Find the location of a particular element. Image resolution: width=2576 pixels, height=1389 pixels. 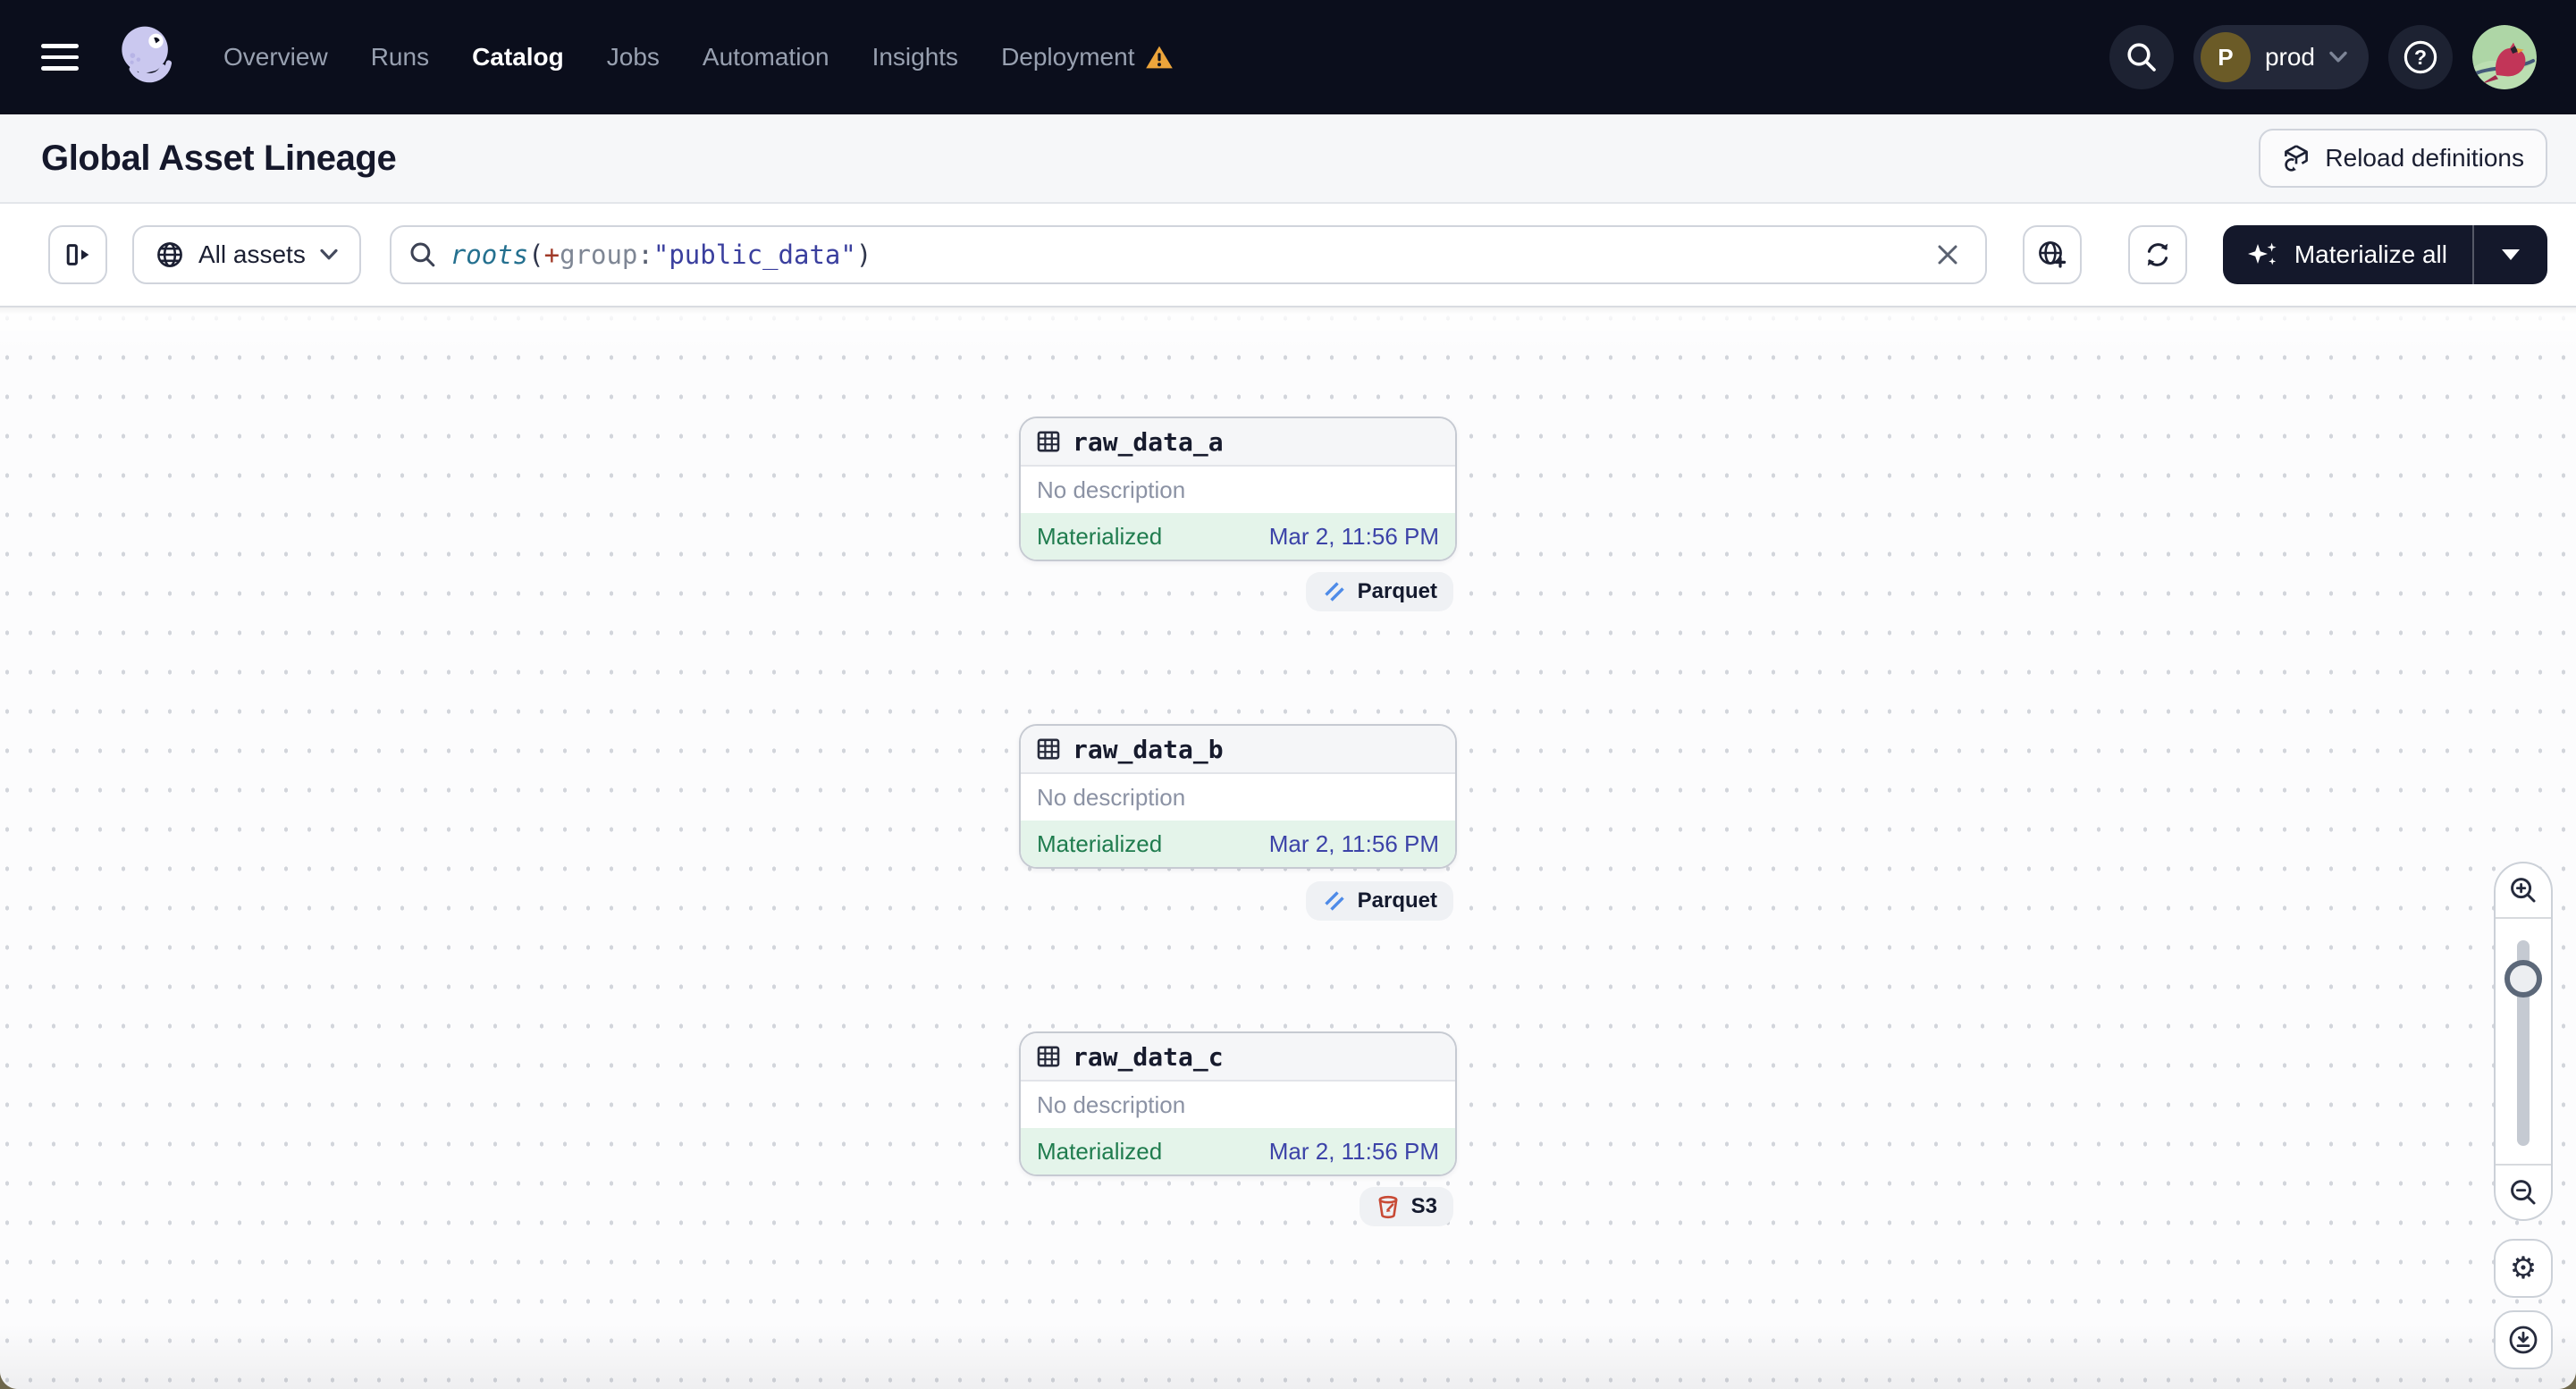

dagster-logo-icon is located at coordinates (148, 54).